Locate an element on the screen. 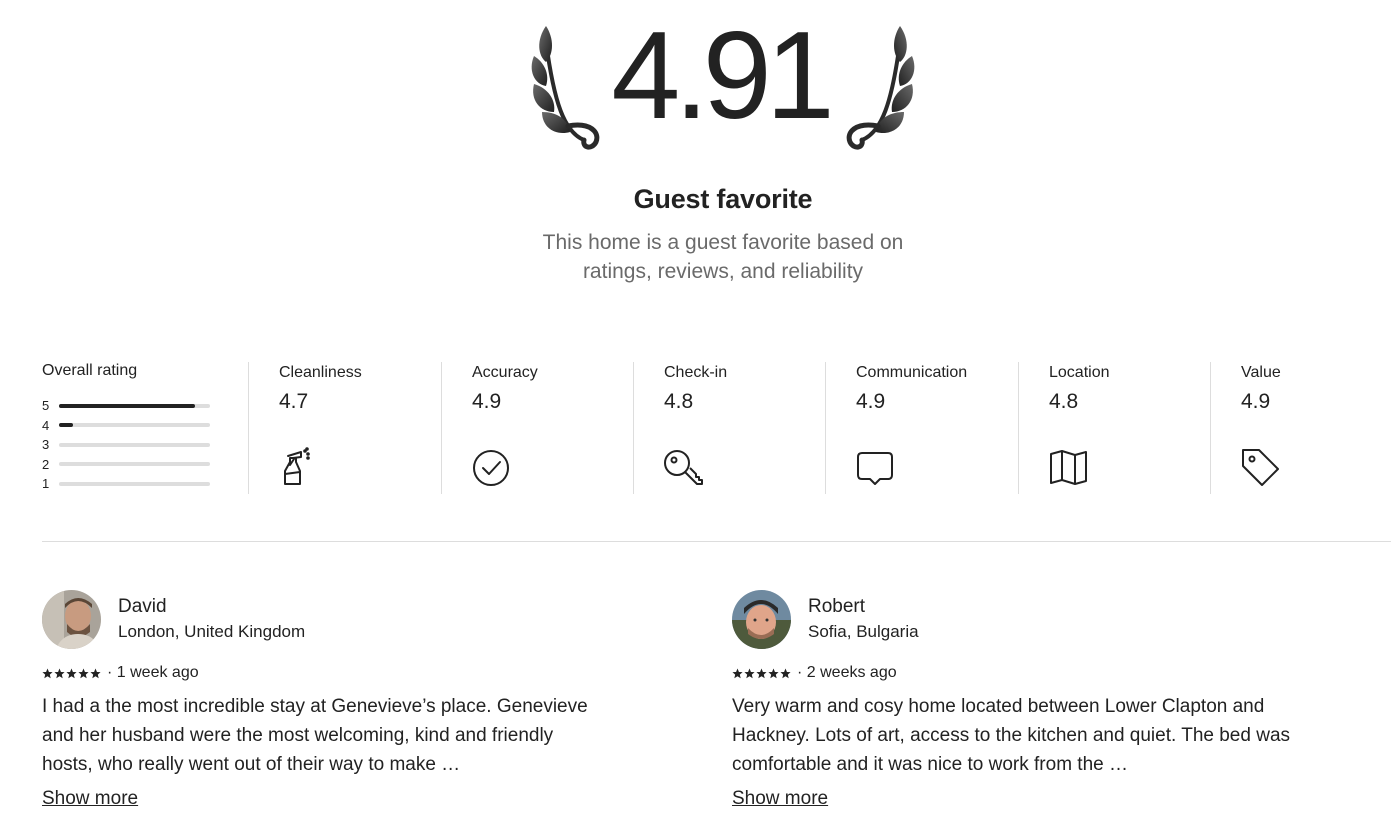  overall-score: 4.91 is located at coordinates (722, 76).